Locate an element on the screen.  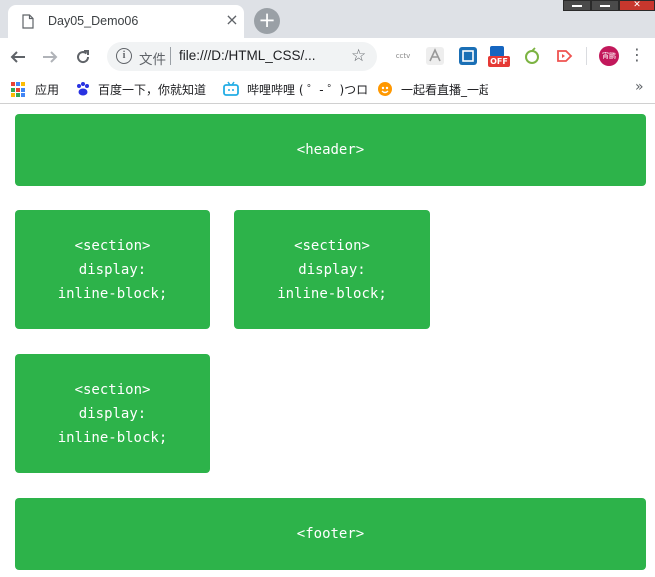
header-label: <header> is located at coordinates (330, 150).